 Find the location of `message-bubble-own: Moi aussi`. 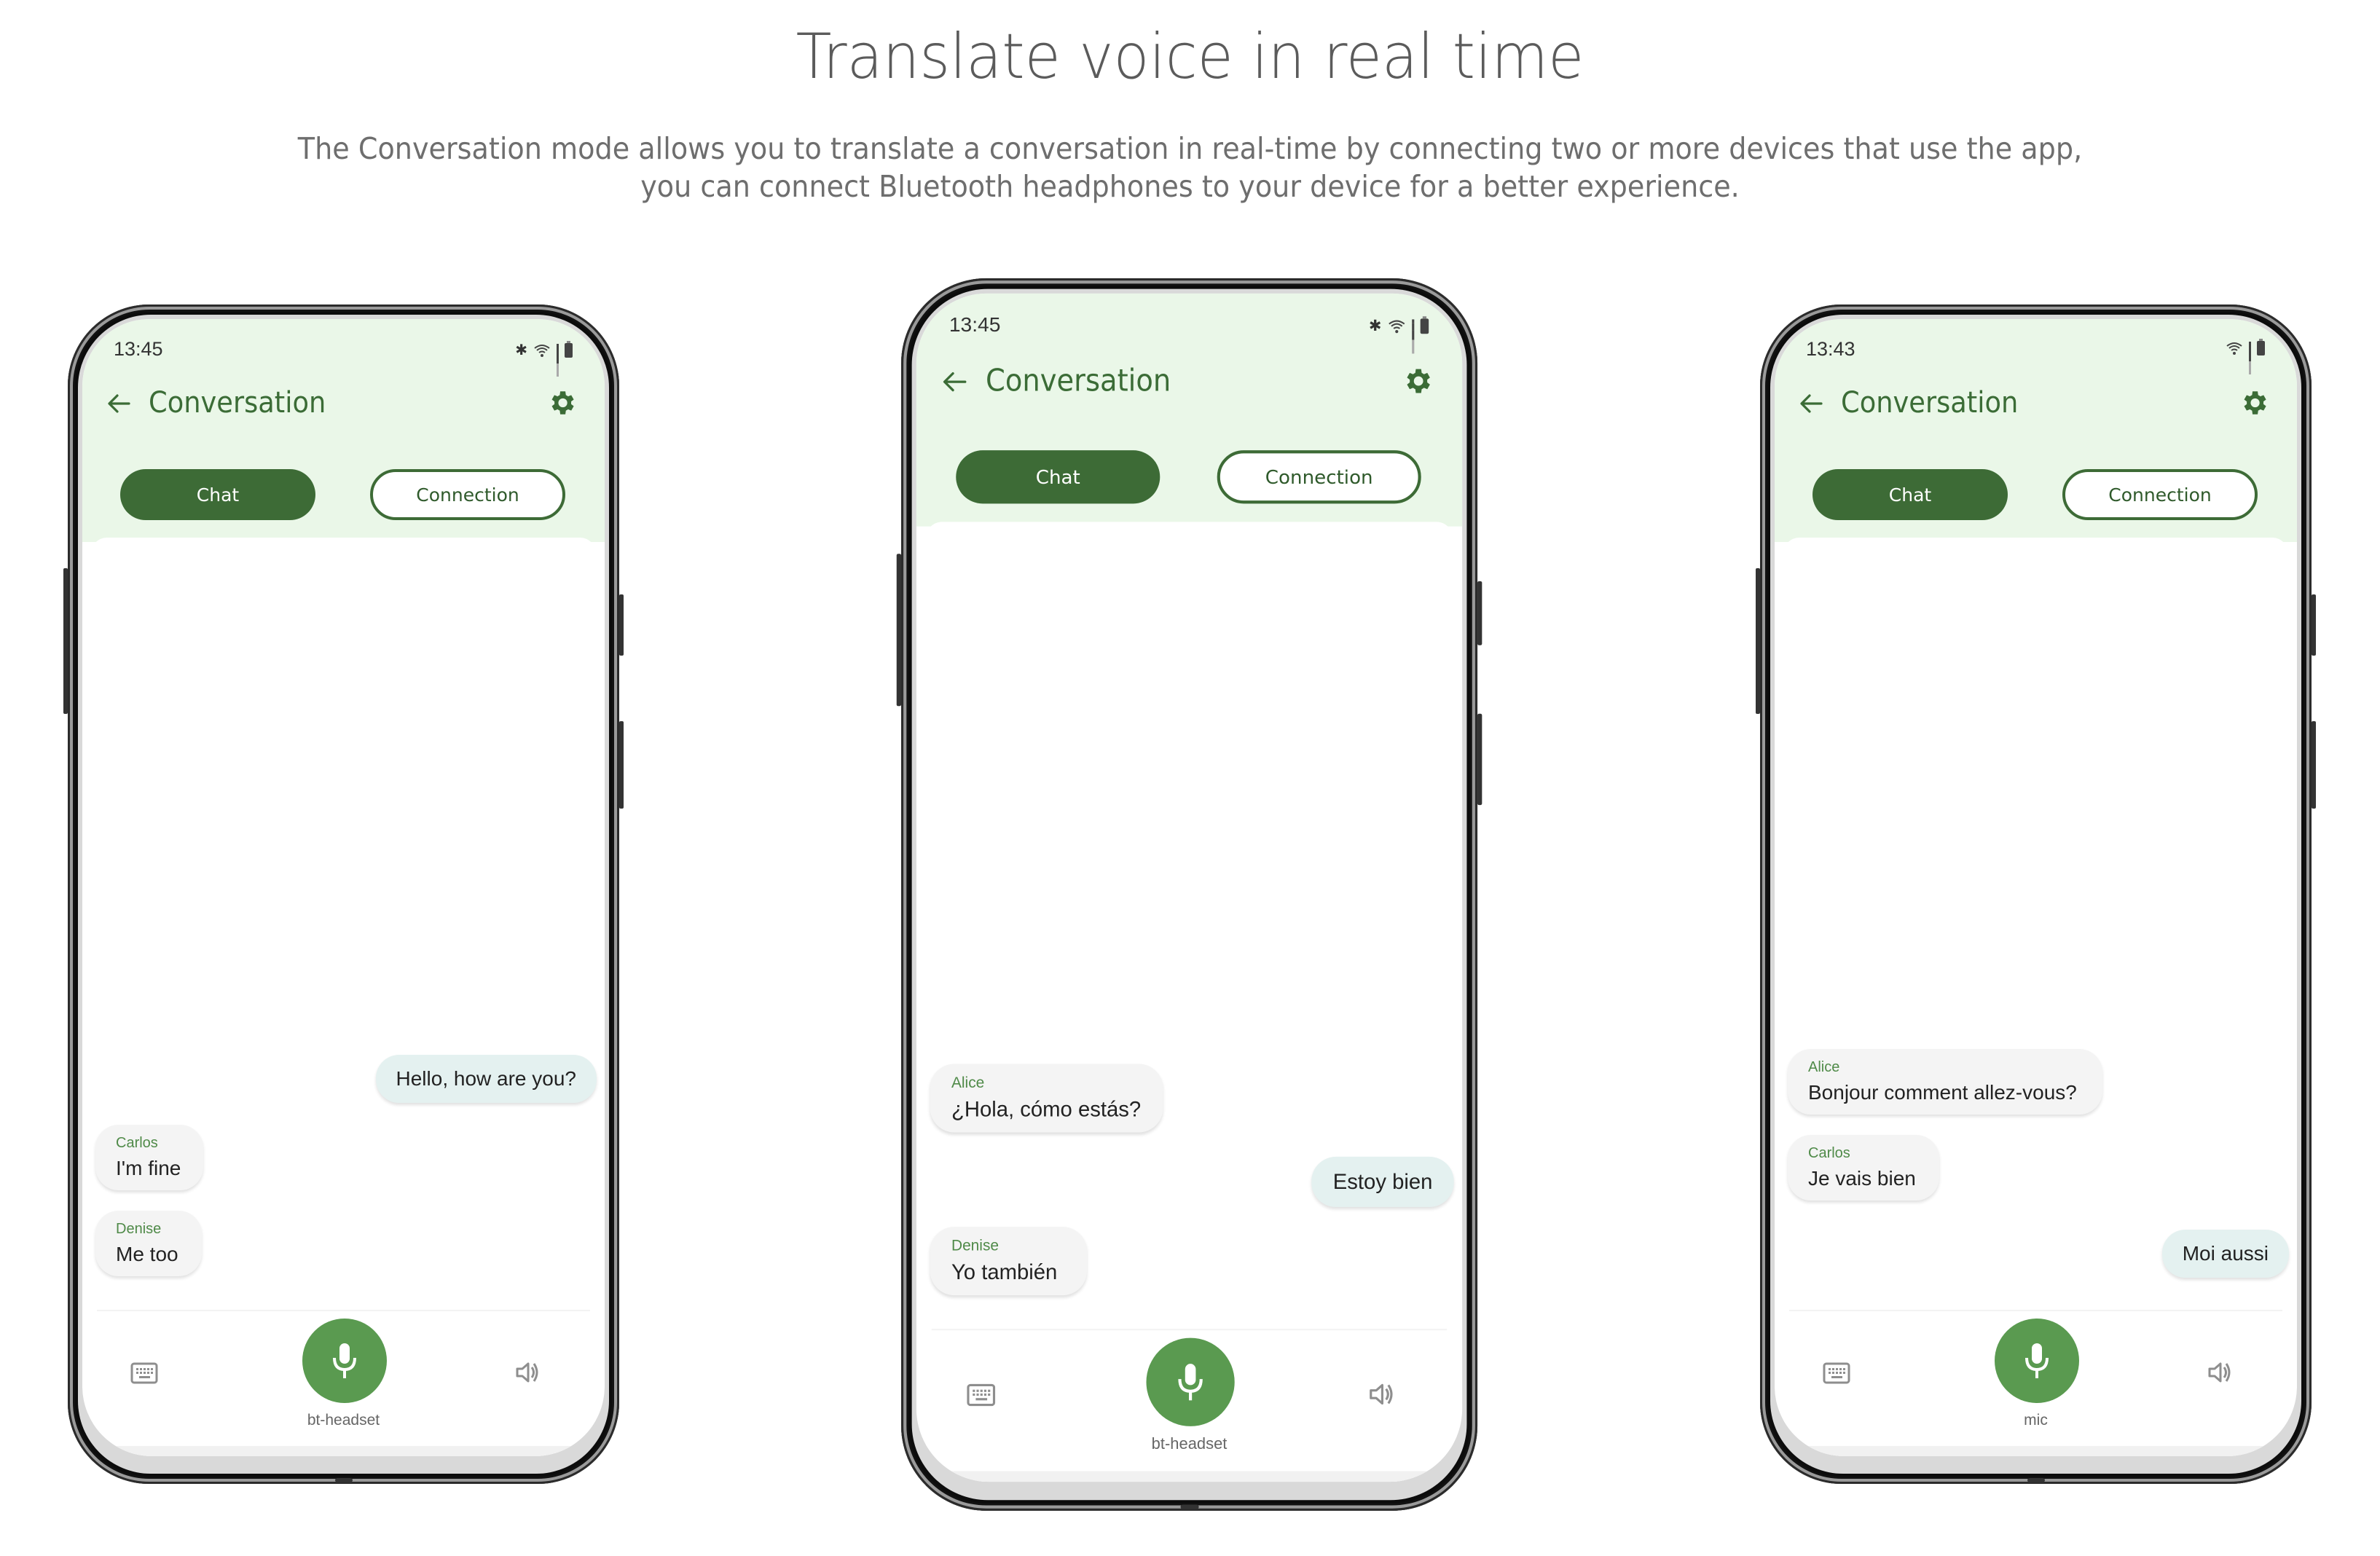

message-bubble-own: Moi aussi is located at coordinates (2225, 1254).